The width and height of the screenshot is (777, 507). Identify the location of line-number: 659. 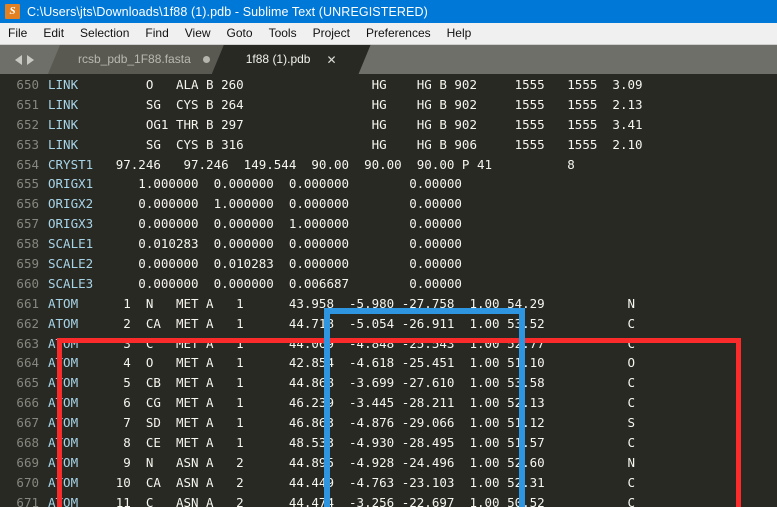
(27, 264).